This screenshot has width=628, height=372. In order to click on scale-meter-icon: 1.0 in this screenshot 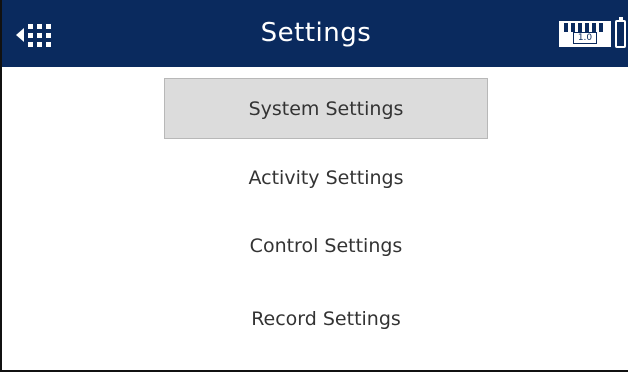, I will do `click(585, 34)`.